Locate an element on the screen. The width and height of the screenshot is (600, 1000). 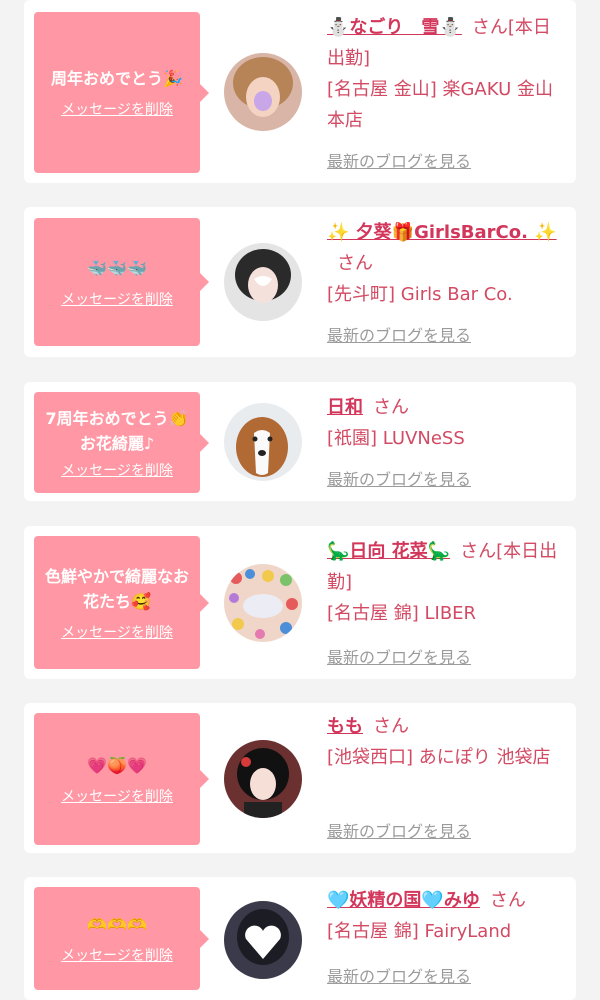
cast-name-link: 日和 is located at coordinates (345, 407).